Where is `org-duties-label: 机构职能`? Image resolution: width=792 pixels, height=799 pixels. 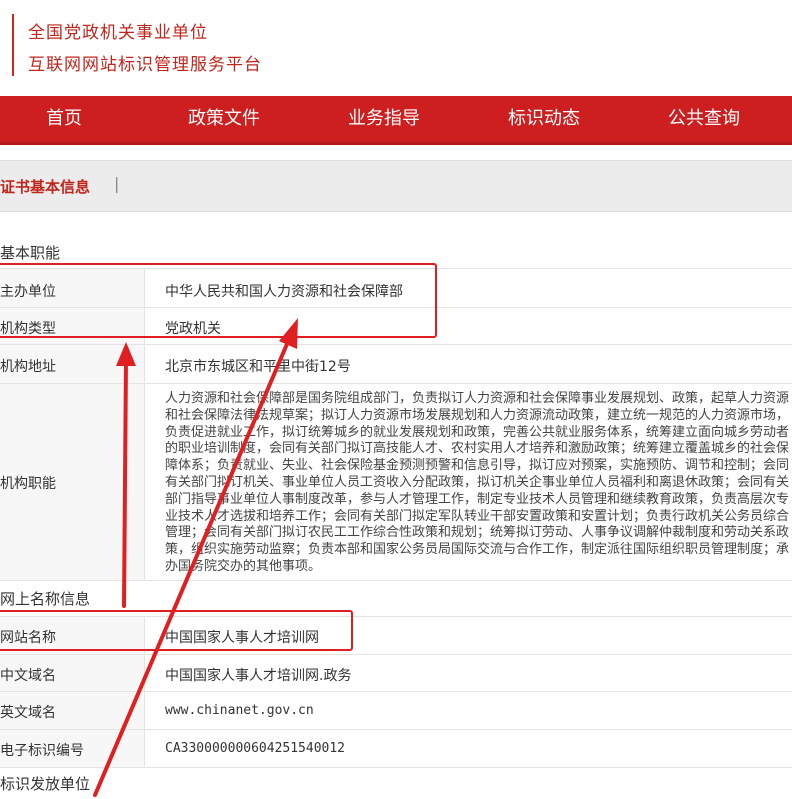 org-duties-label: 机构职能 is located at coordinates (28, 484).